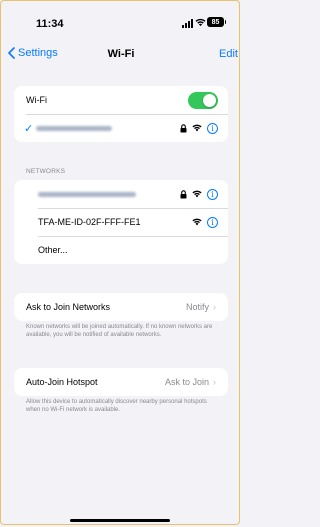  I want to click on ask-join-value-wrap: Notify ›, so click(201, 307).